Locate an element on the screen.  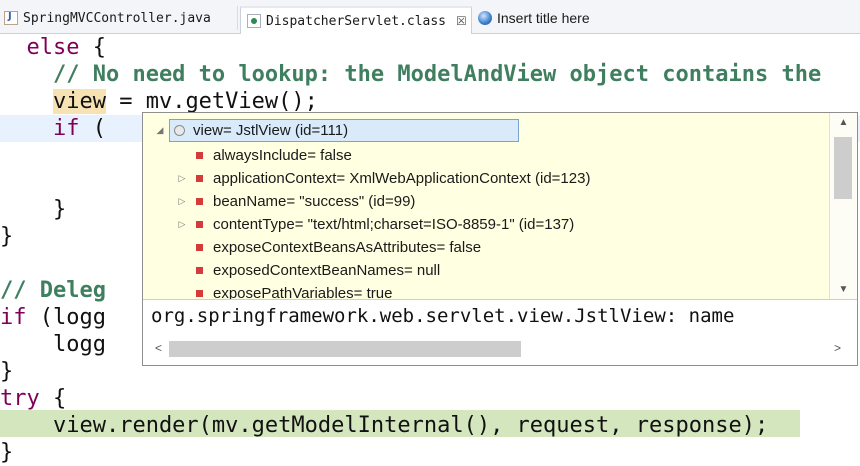
field-label: exposePathVariables= true is located at coordinates (303, 292).